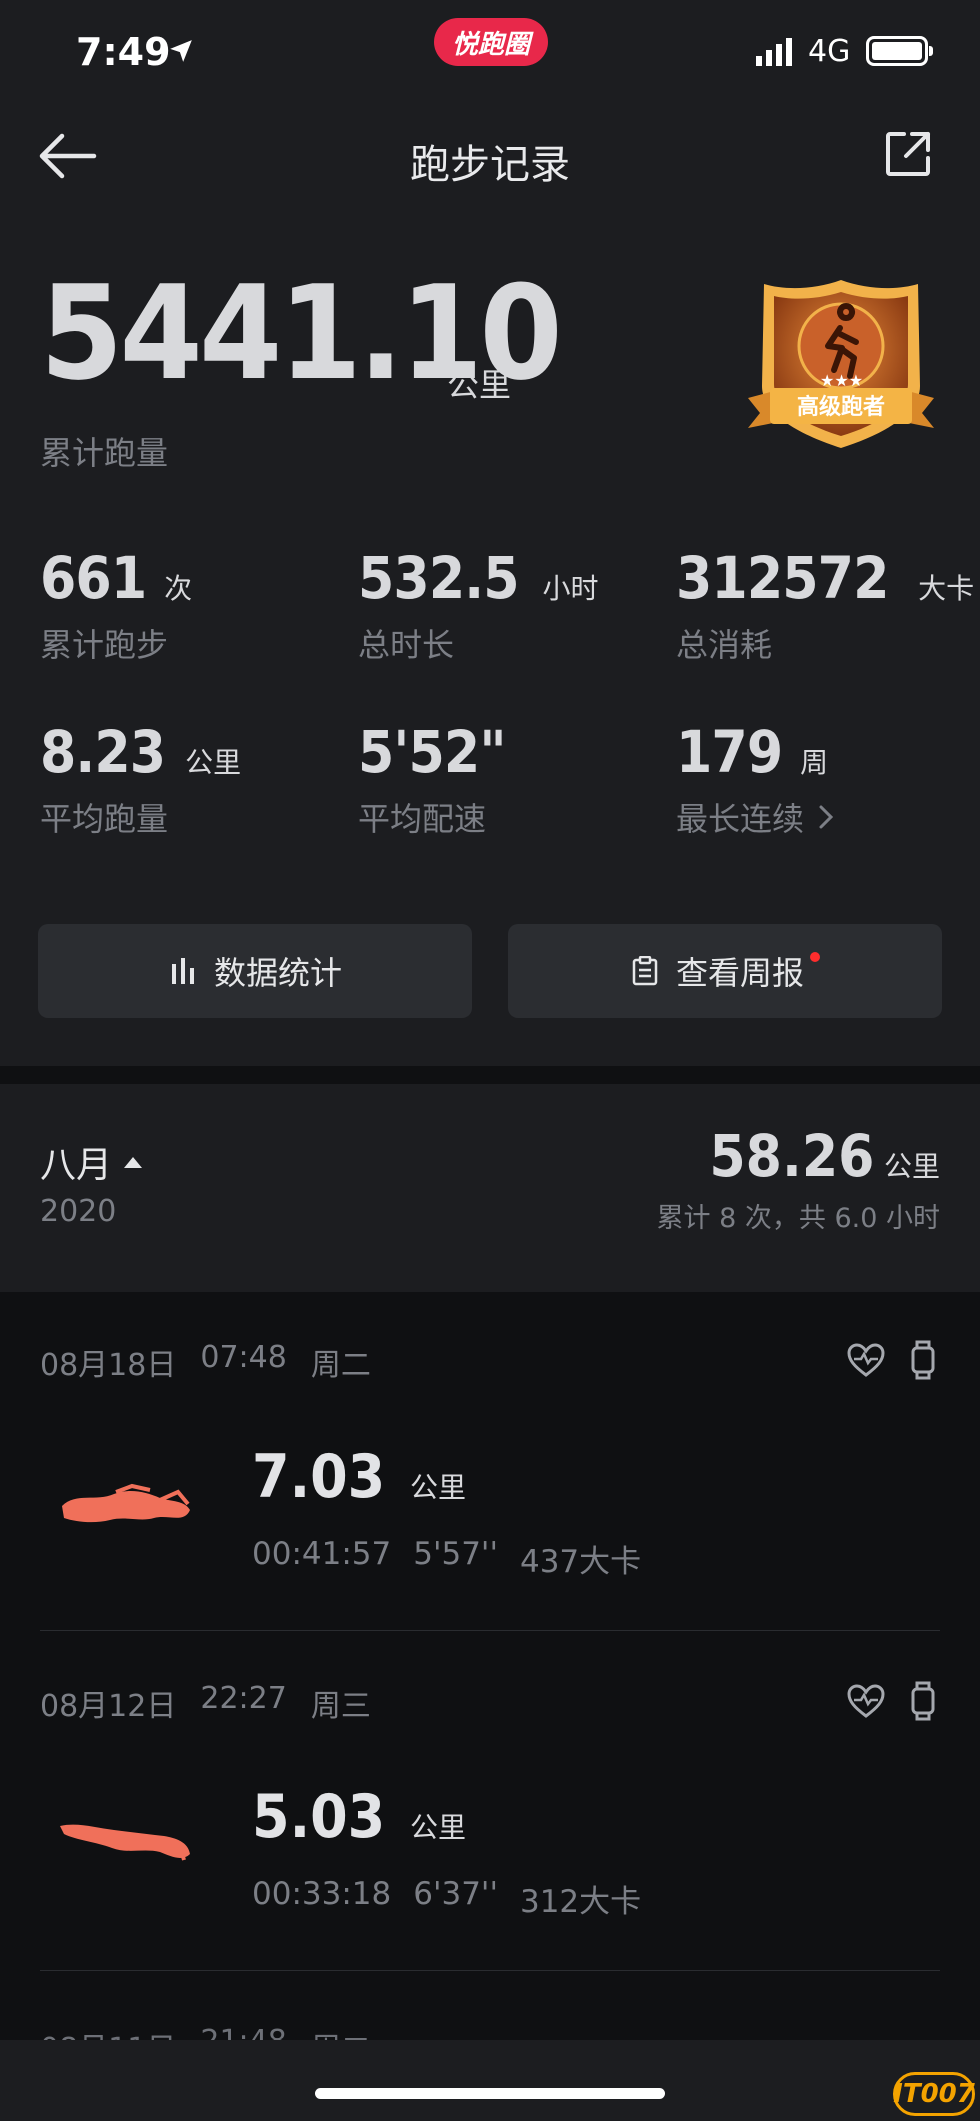 This screenshot has height=2121, width=980. Describe the element at coordinates (729, 752) in the screenshot. I see `stat-value: 179` at that location.